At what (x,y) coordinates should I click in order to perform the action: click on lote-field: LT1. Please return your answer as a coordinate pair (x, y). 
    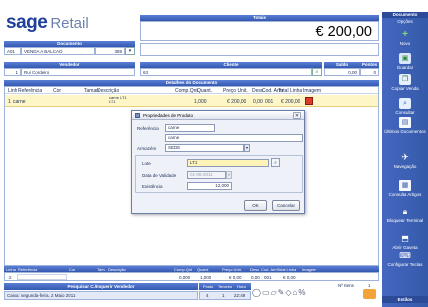
    Looking at the image, I should click on (228, 163).